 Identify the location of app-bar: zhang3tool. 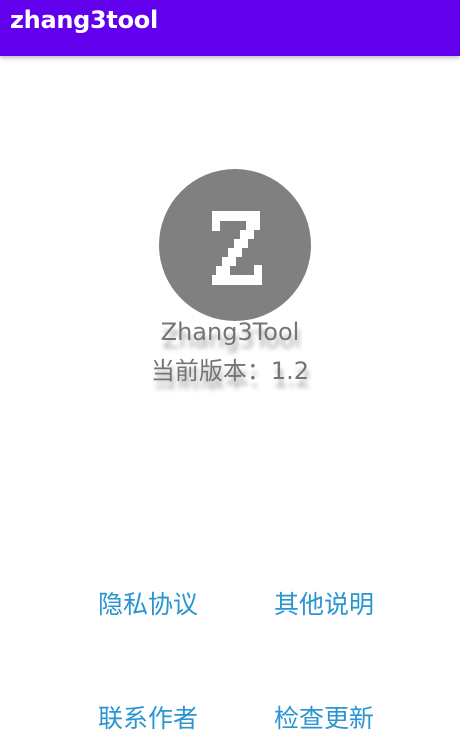
(230, 28).